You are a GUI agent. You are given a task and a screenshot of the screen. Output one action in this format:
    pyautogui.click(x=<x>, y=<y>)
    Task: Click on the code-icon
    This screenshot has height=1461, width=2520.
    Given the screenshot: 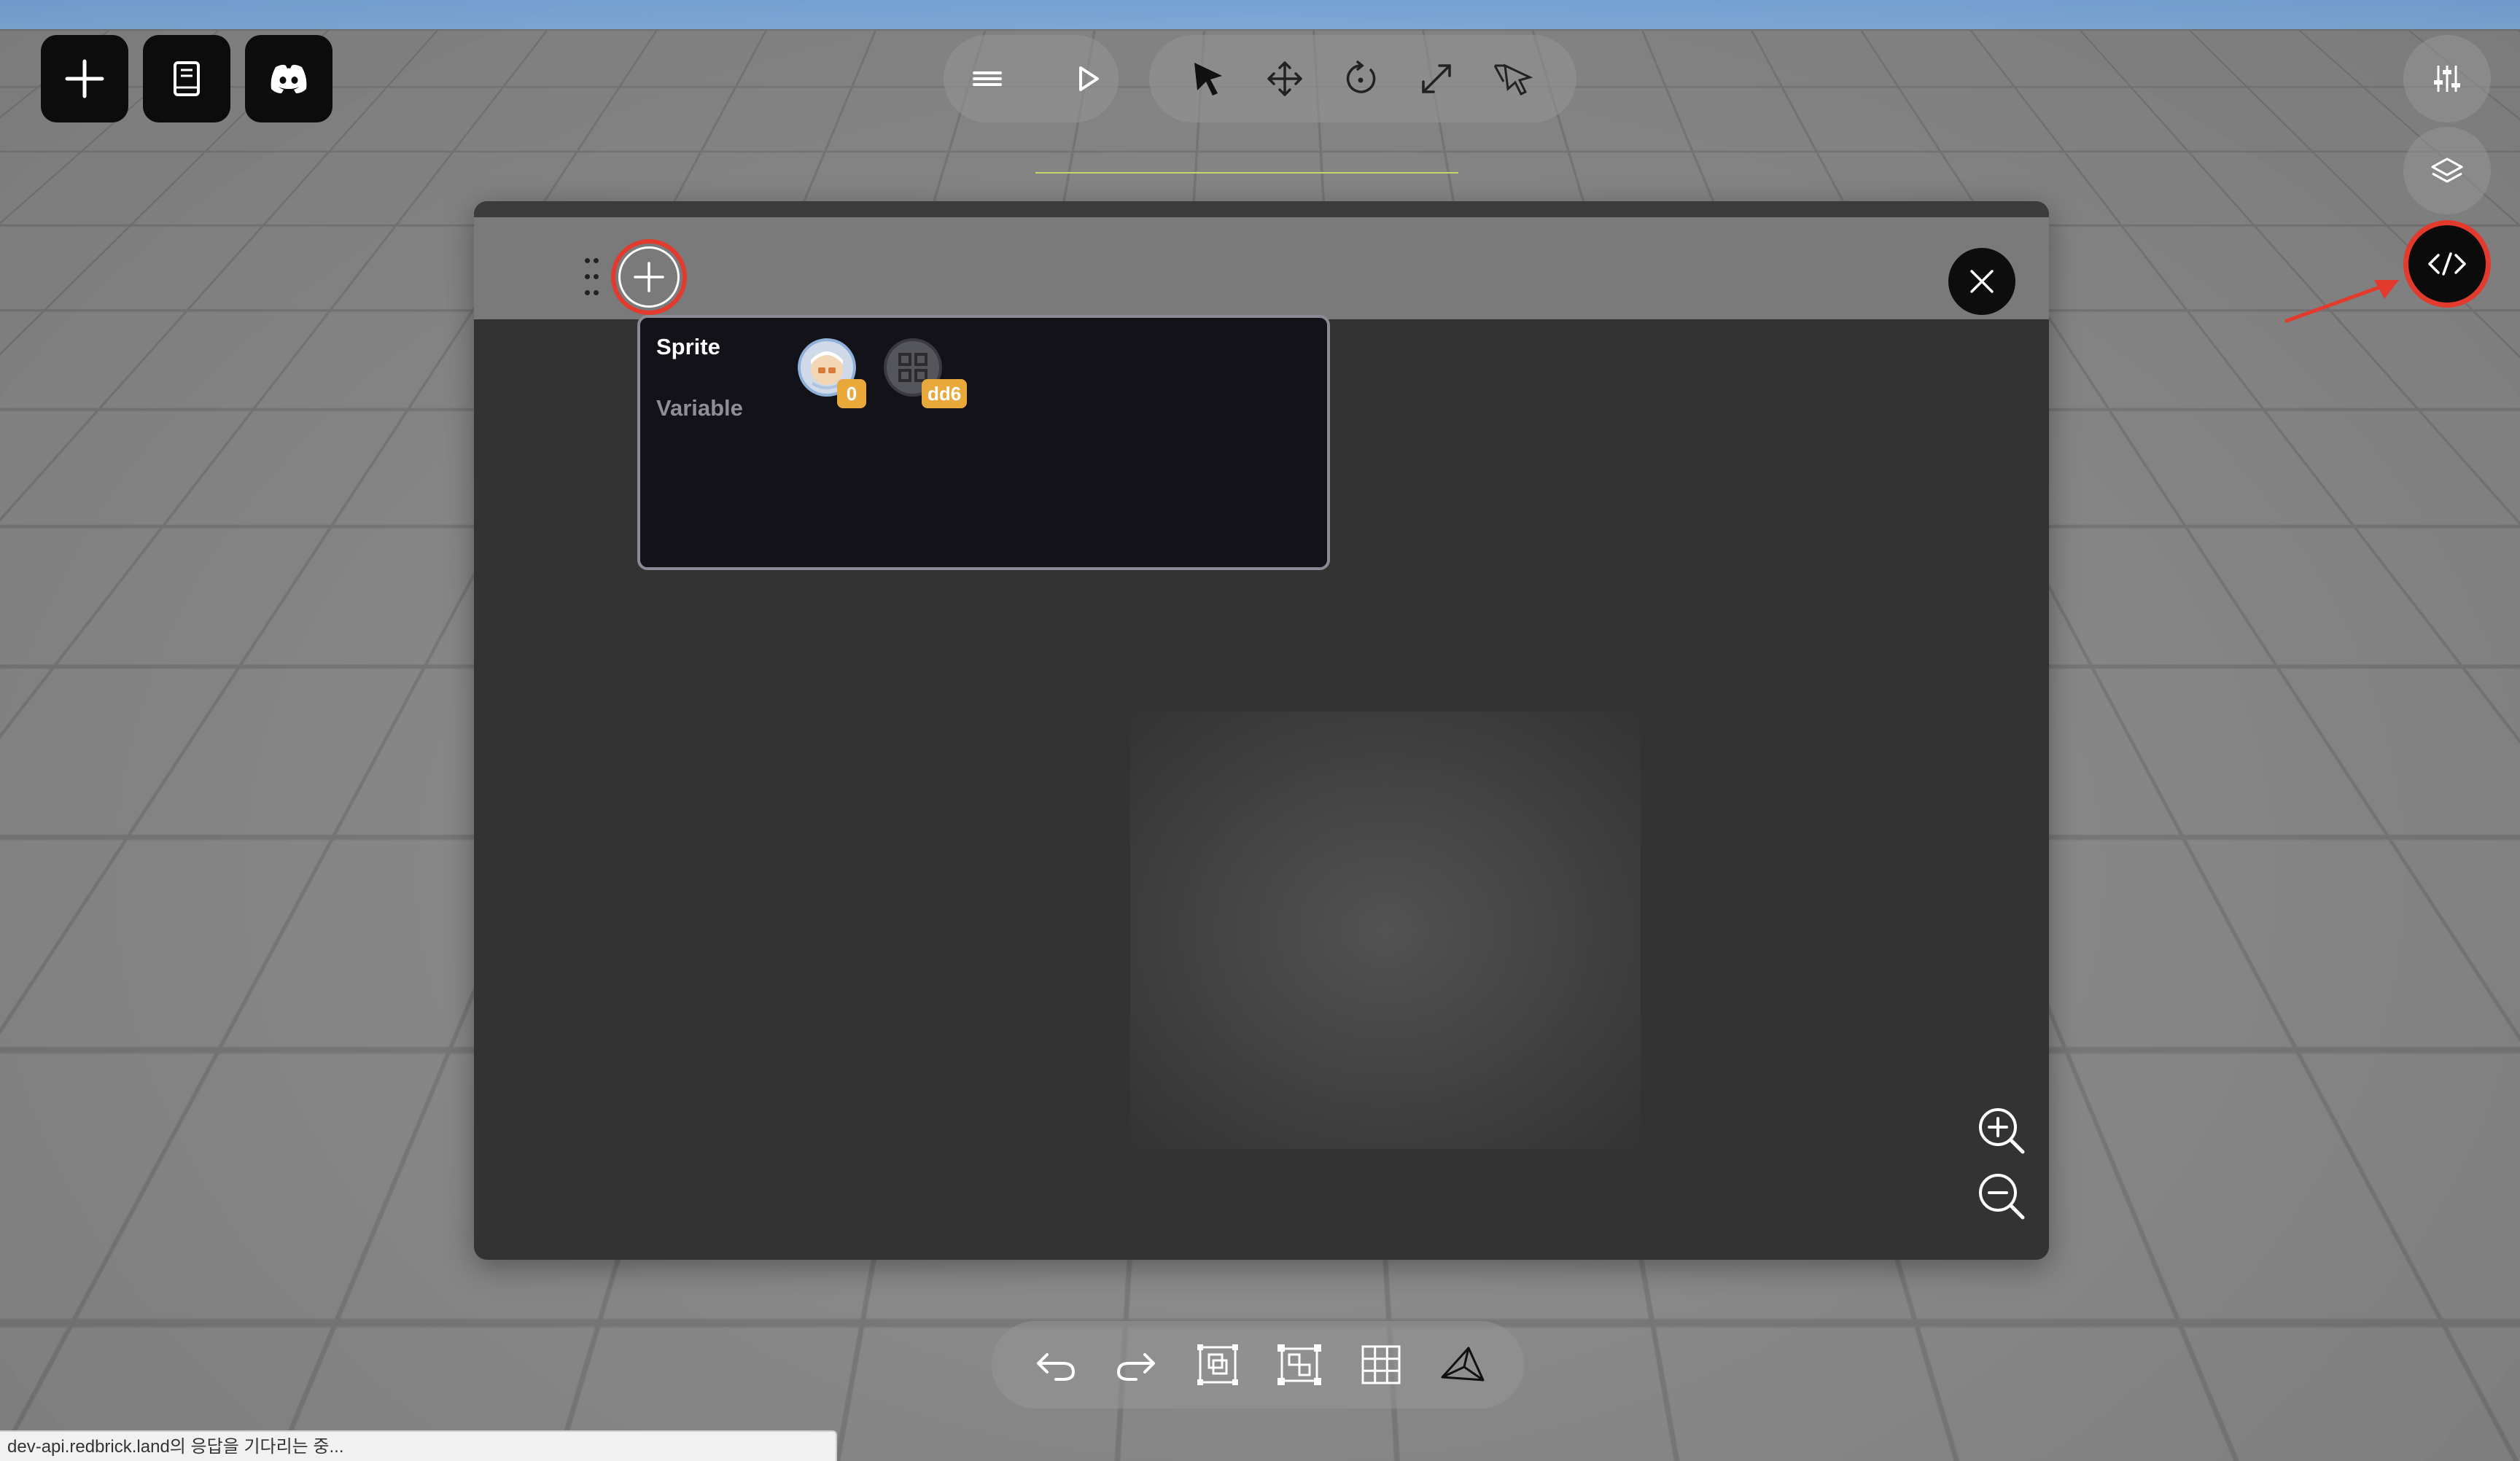 What is the action you would take?
    pyautogui.click(x=2447, y=264)
    